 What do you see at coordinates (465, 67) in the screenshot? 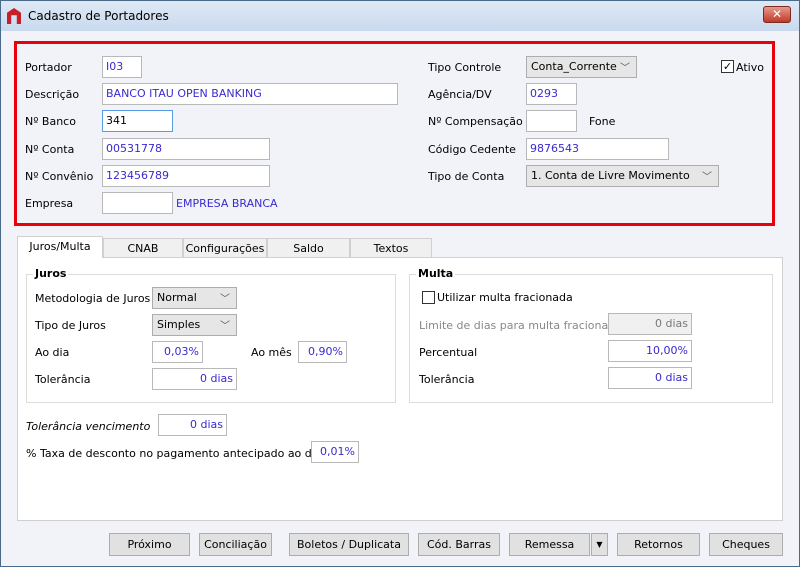
I see `tipo-controle-label: Tipo Controle` at bounding box center [465, 67].